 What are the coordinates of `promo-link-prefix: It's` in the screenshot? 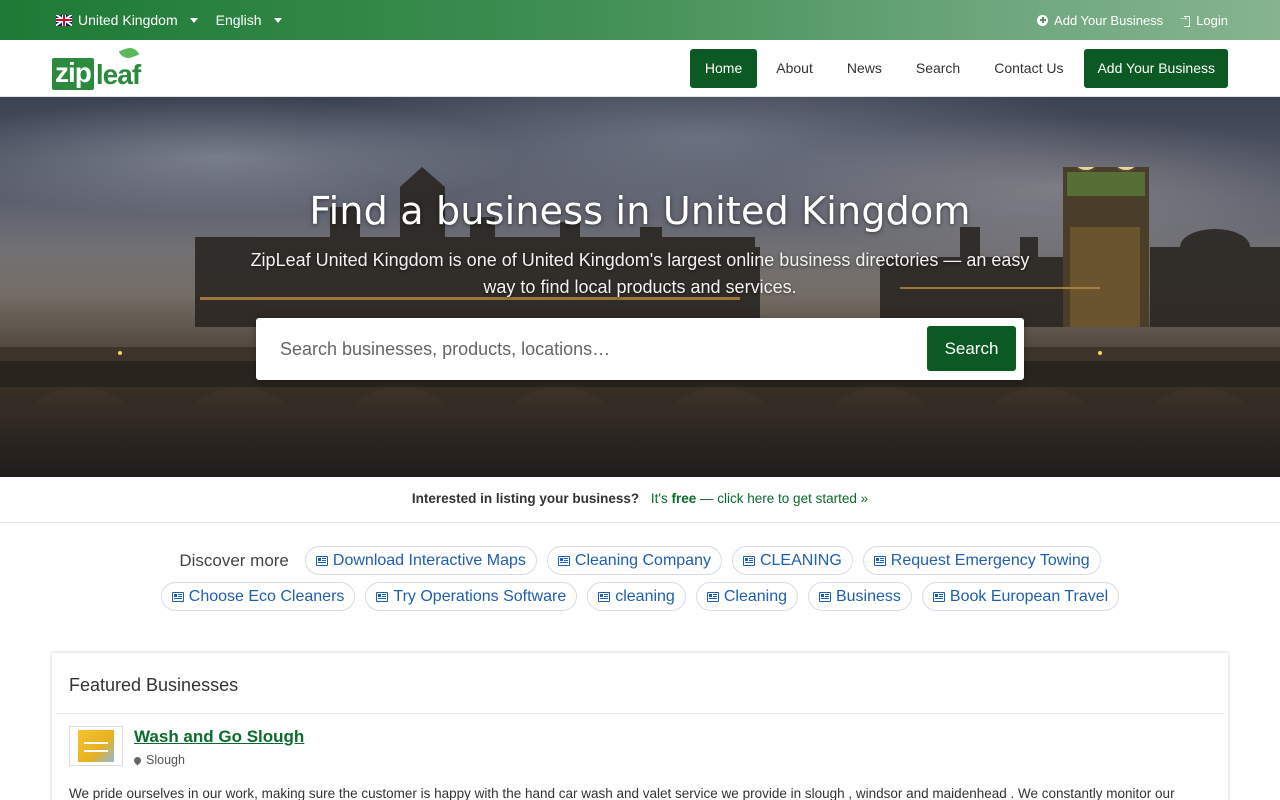 It's located at (661, 498).